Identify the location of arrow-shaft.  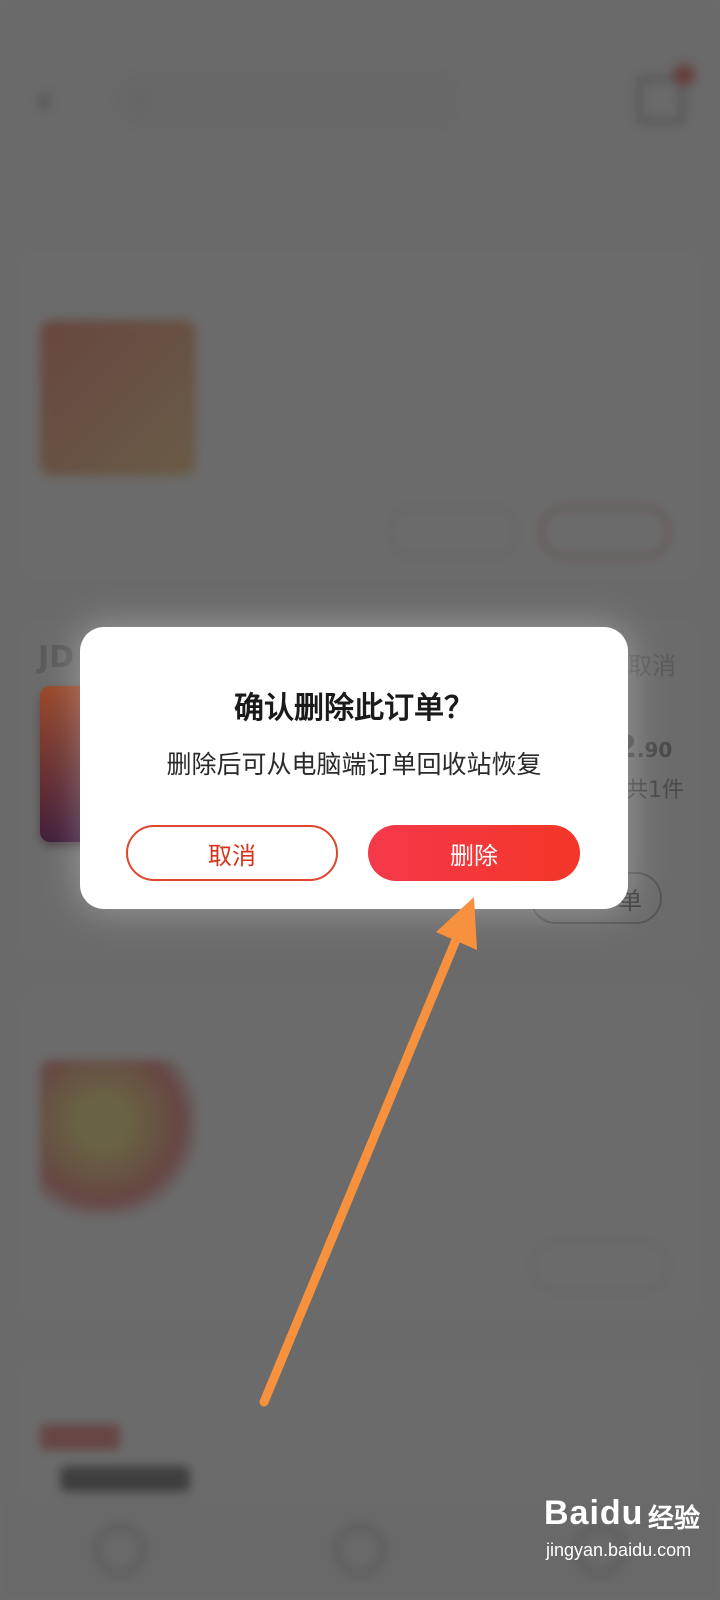
(361, 1168).